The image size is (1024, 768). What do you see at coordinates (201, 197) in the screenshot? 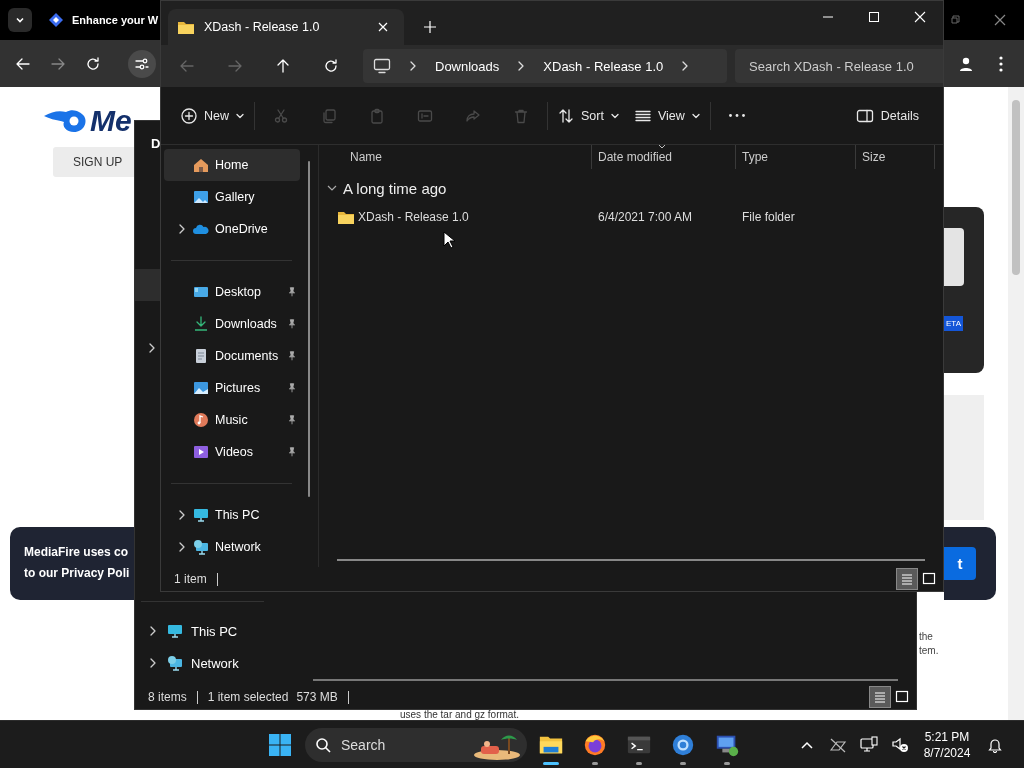
I see `gallery-icon` at bounding box center [201, 197].